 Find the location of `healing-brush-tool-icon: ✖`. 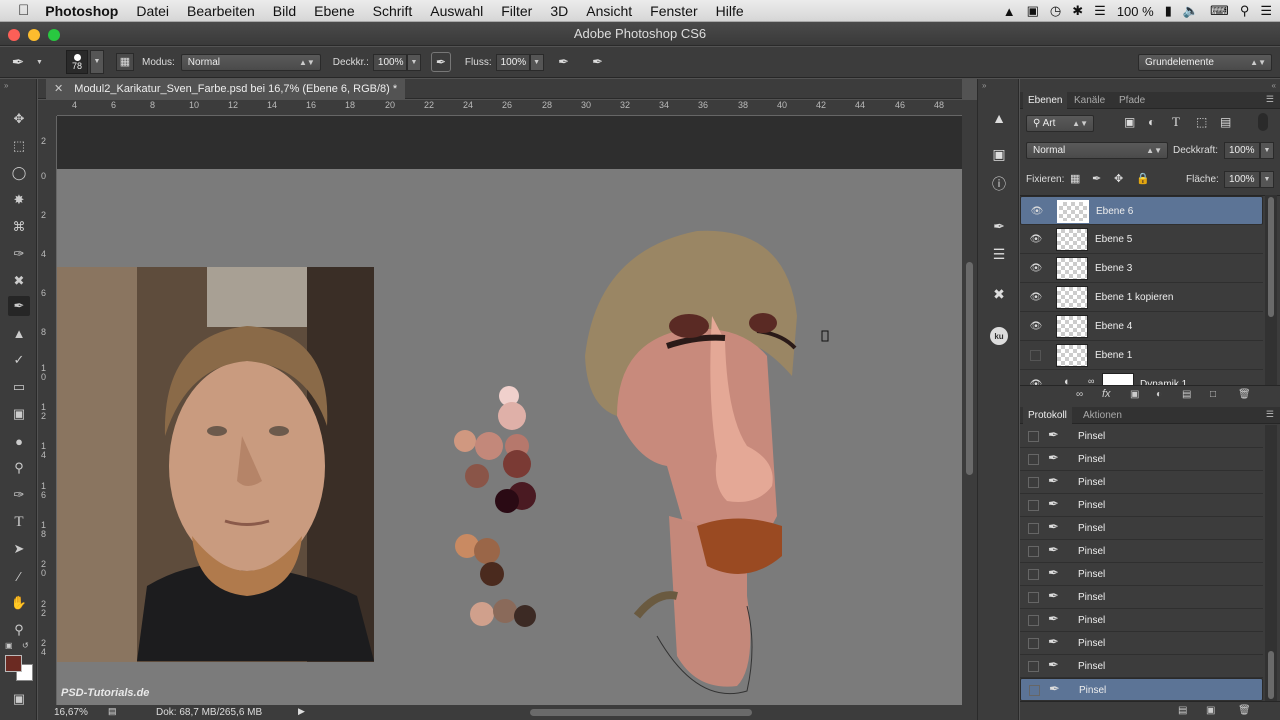

healing-brush-tool-icon: ✖ is located at coordinates (19, 281).